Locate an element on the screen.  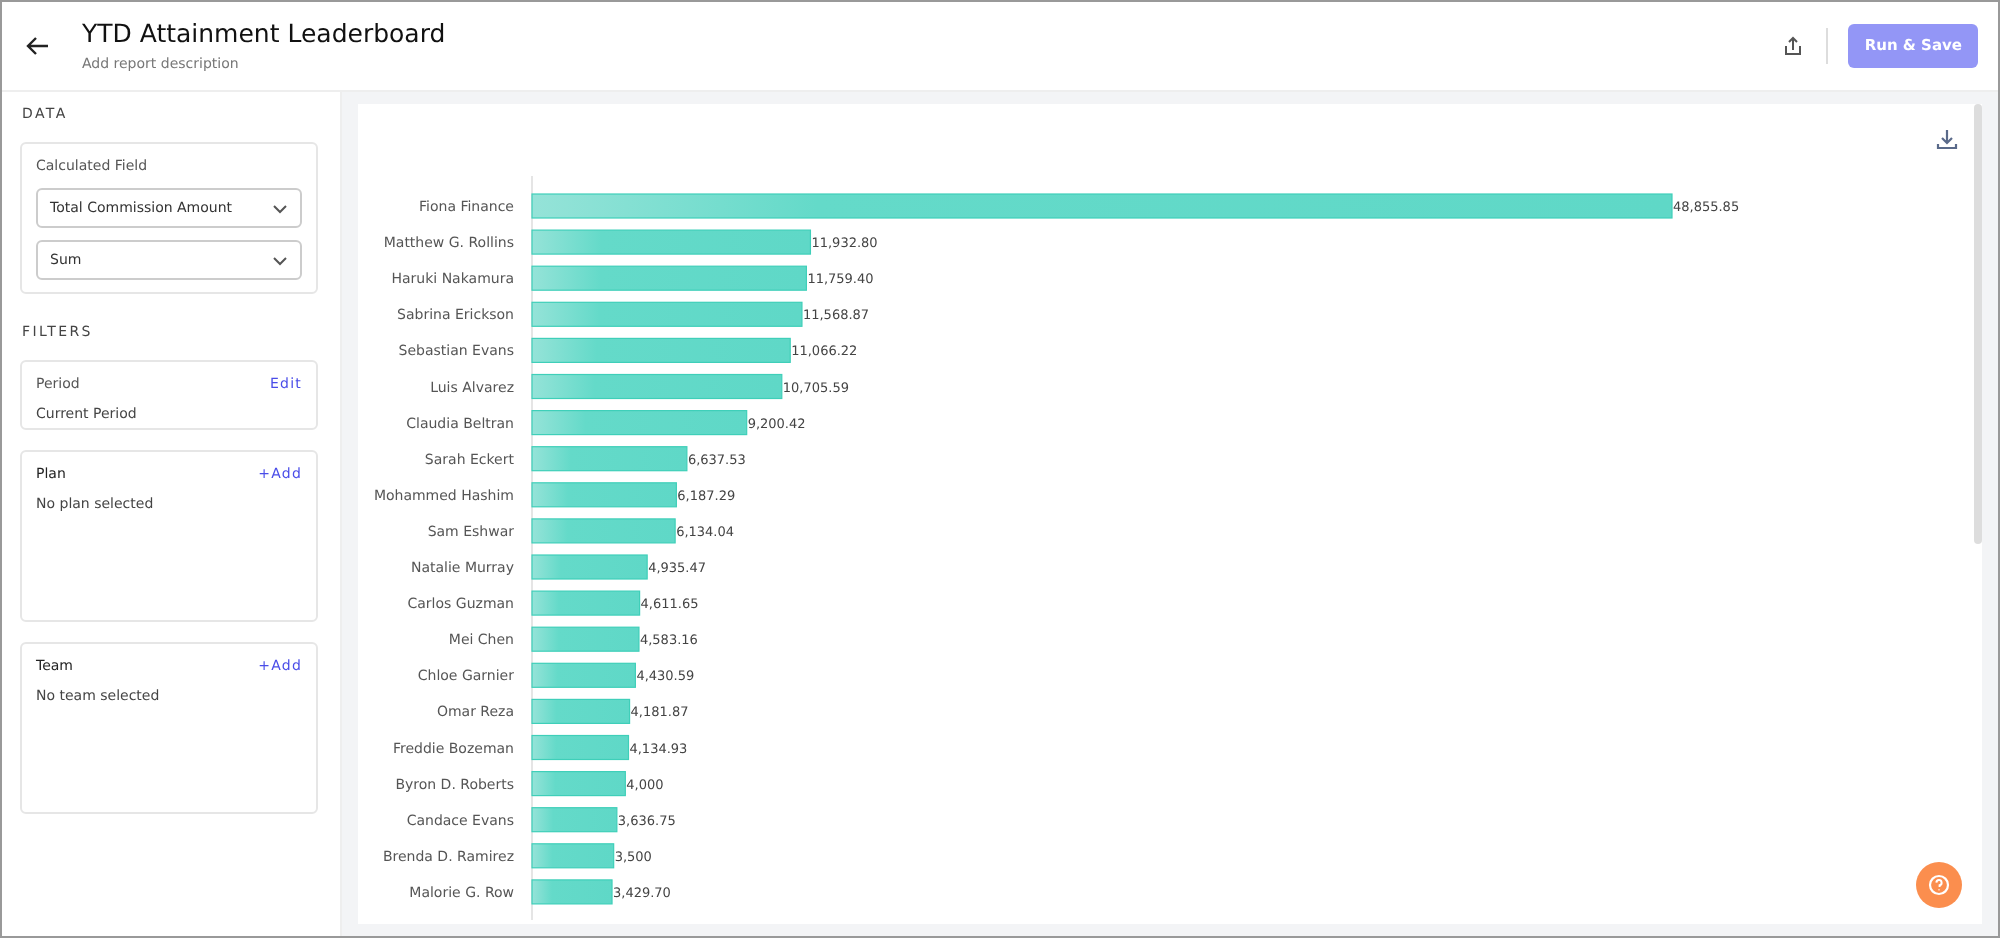
help-icon is located at coordinates (1939, 885).